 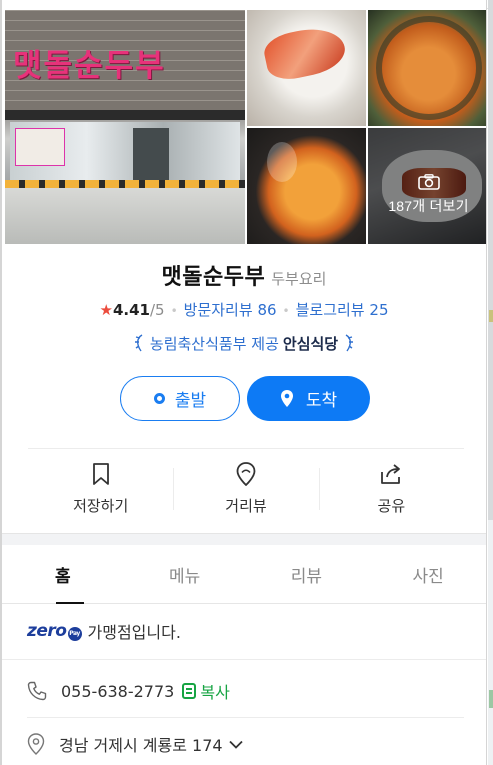 I want to click on share-action-label: 공유, so click(x=391, y=506).